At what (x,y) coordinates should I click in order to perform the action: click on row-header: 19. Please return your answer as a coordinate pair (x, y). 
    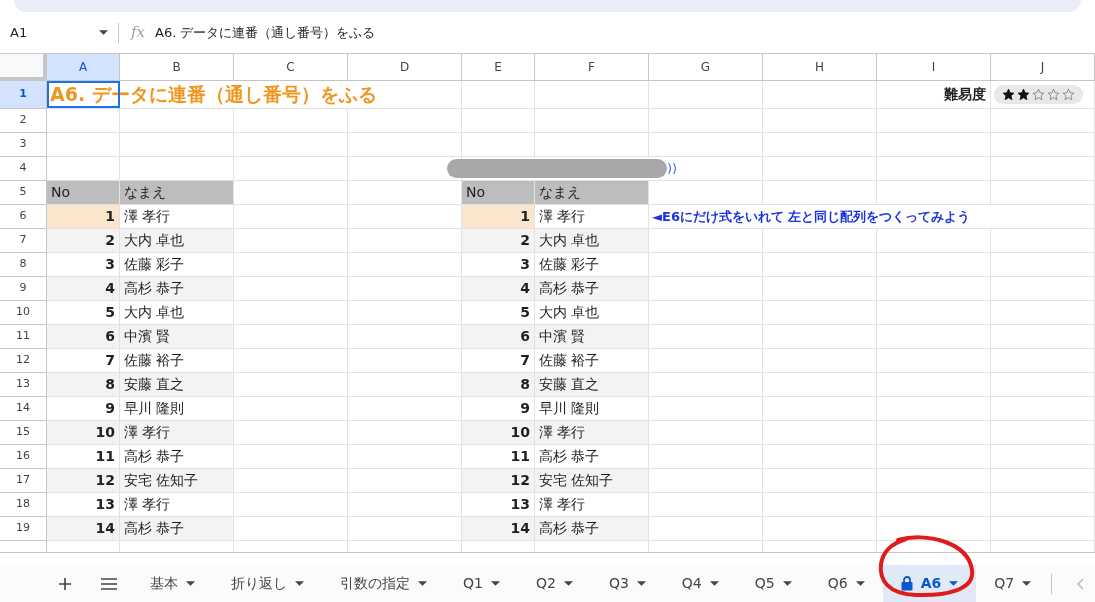
    Looking at the image, I should click on (23, 529).